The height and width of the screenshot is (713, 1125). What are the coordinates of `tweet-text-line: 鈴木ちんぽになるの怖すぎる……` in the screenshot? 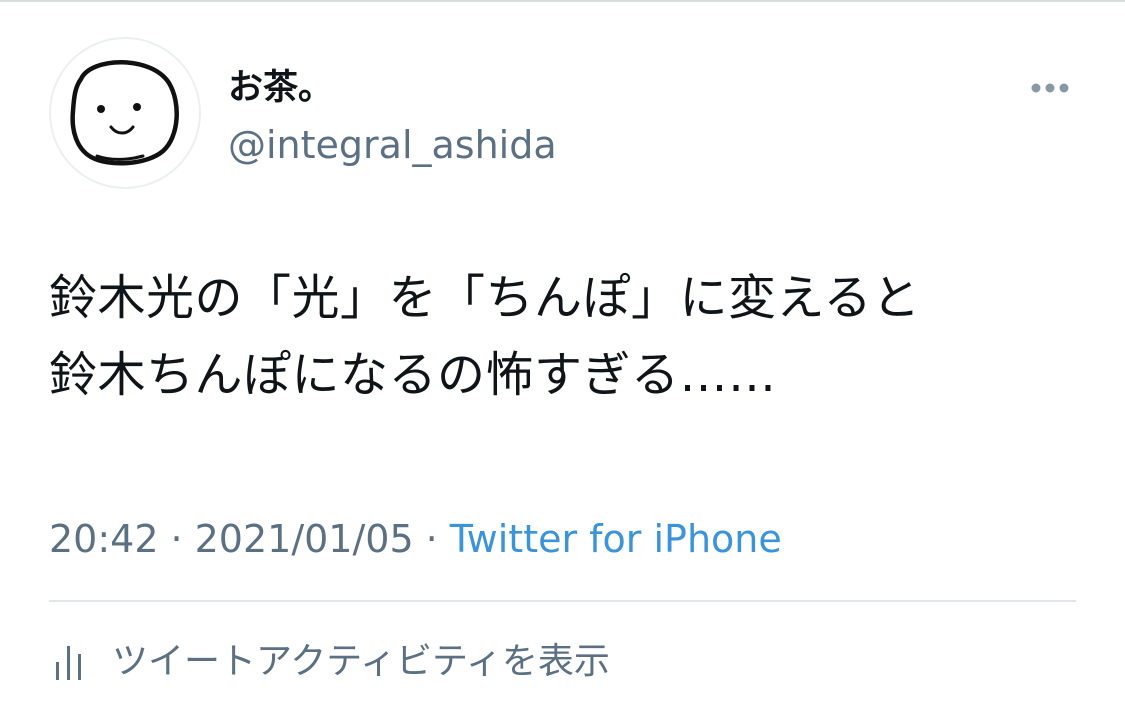 It's located at (413, 375).